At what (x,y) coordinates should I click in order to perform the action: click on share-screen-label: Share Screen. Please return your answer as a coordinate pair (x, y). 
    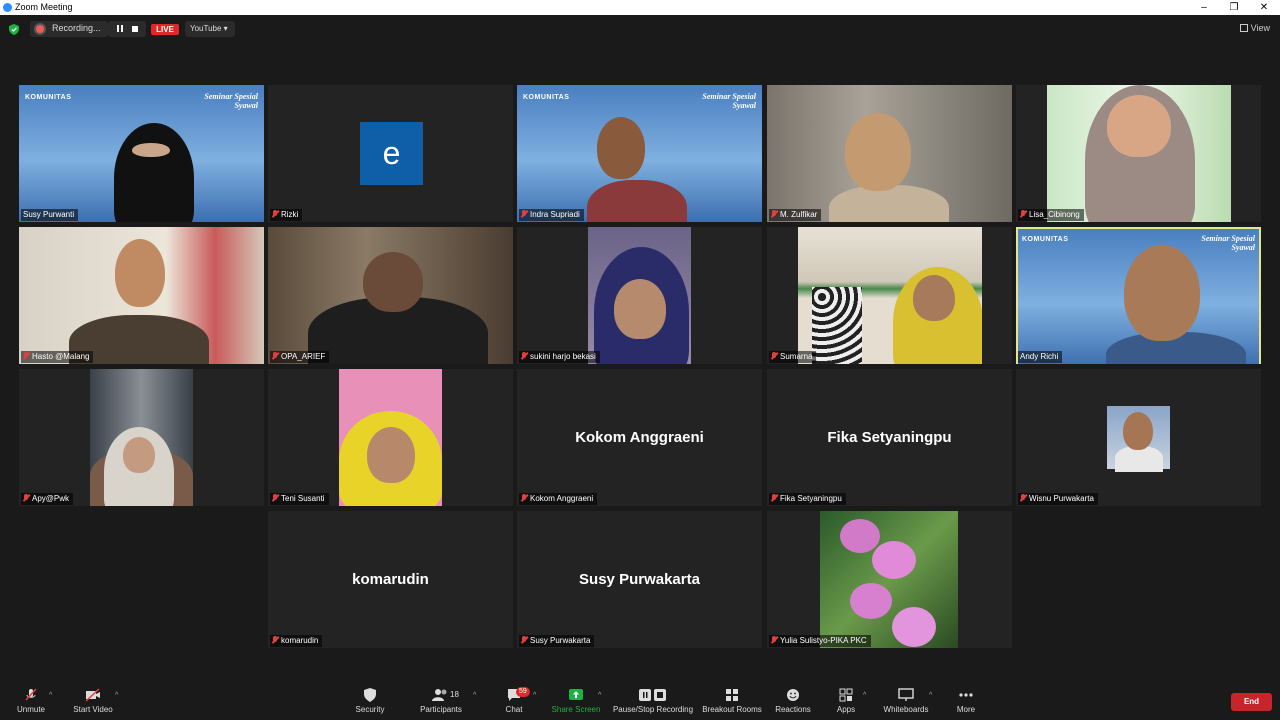
    Looking at the image, I should click on (576, 709).